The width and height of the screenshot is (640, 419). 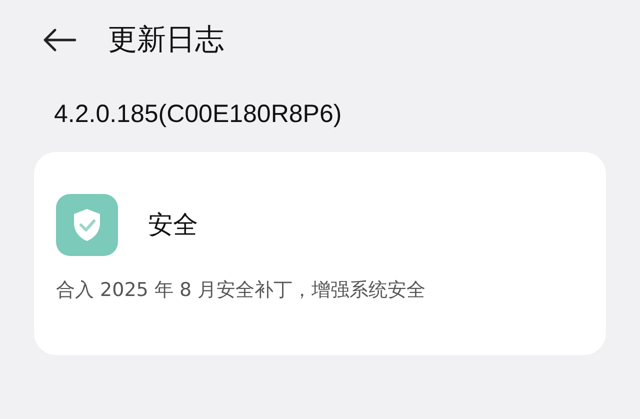 What do you see at coordinates (173, 225) in the screenshot?
I see `category-title: 安全` at bounding box center [173, 225].